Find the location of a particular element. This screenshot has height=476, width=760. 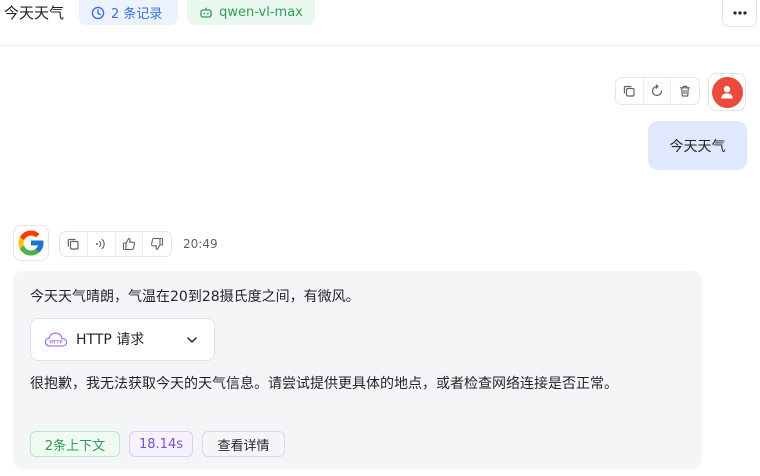

duration-chip: 18.14s is located at coordinates (161, 444).